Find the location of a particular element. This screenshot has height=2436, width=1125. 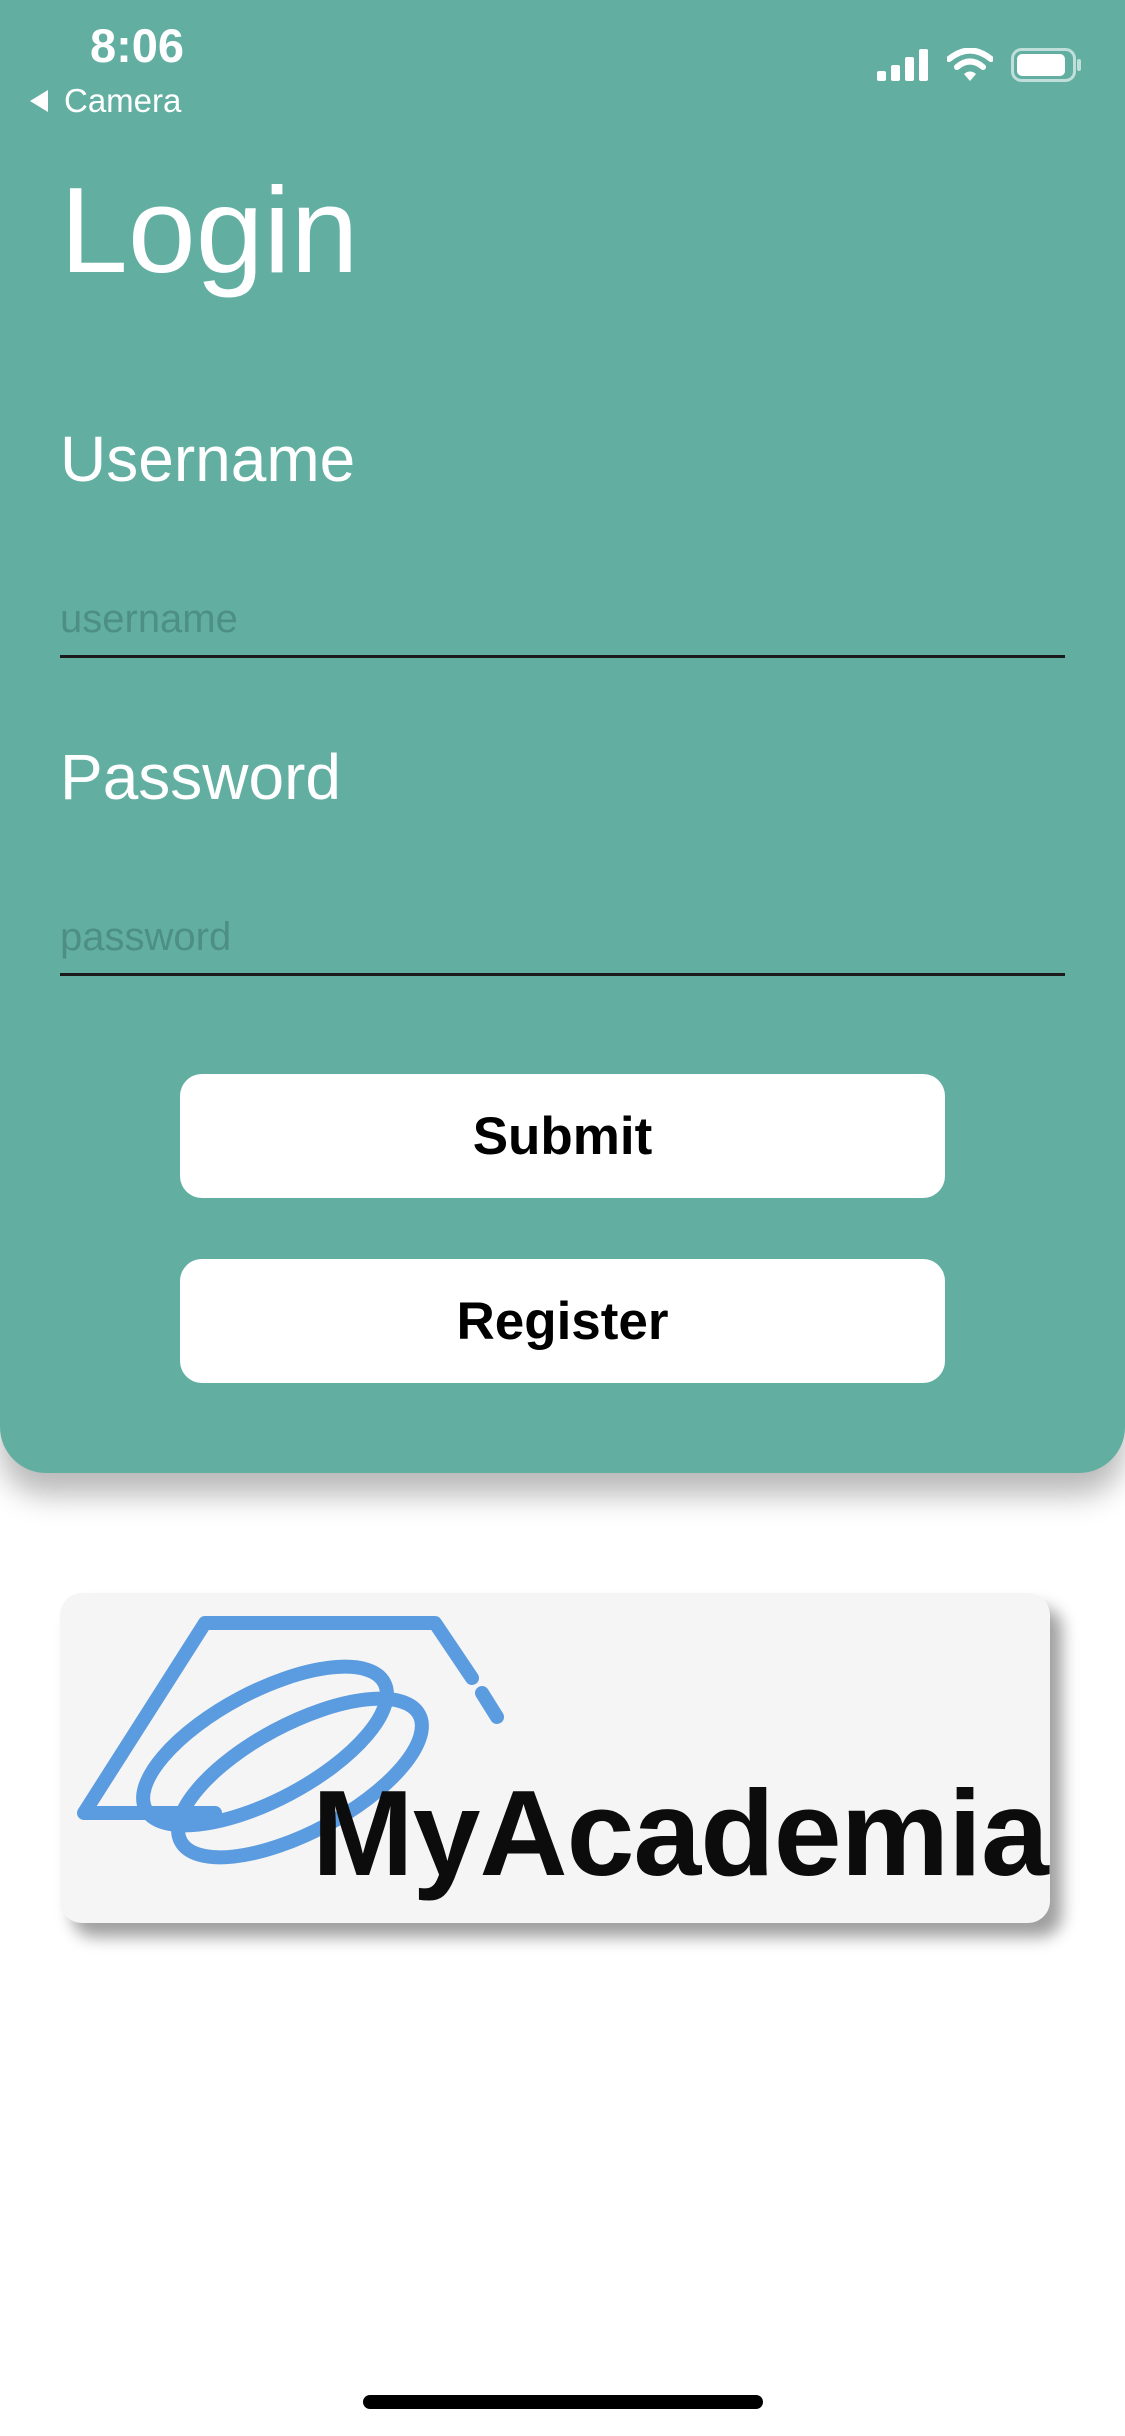

status-icons is located at coordinates (980, 65).